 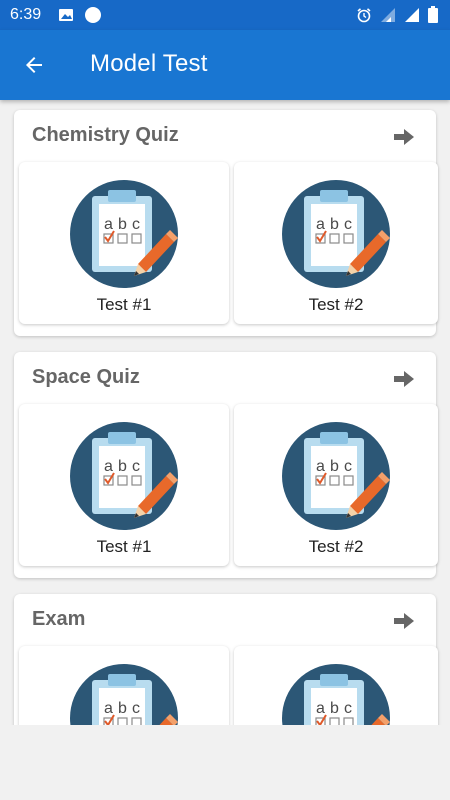 I want to click on cell-signal-icon, so click(x=412, y=14).